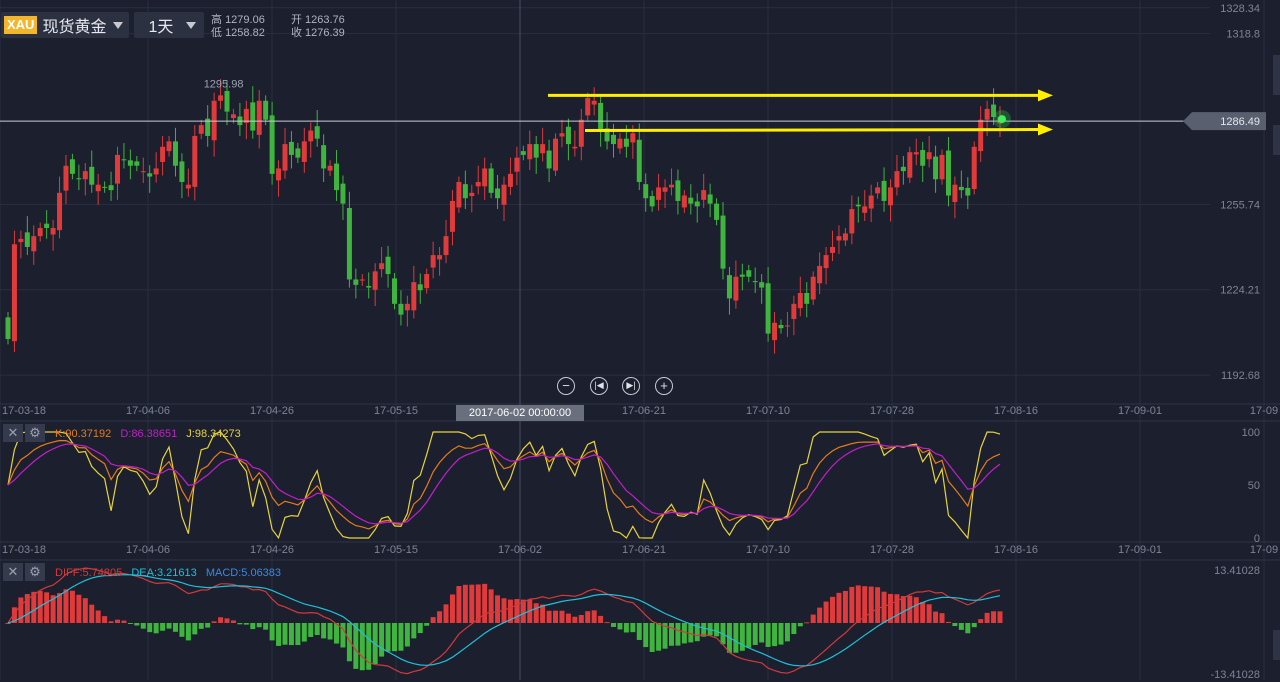  I want to click on high-value: 1279.06, so click(245, 20).